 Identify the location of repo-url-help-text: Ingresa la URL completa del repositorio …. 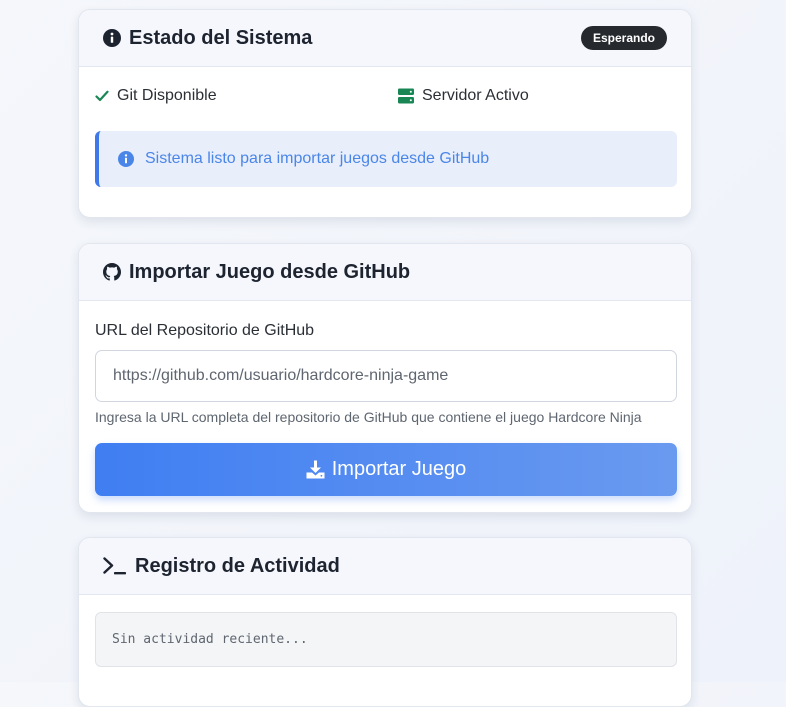
(368, 417).